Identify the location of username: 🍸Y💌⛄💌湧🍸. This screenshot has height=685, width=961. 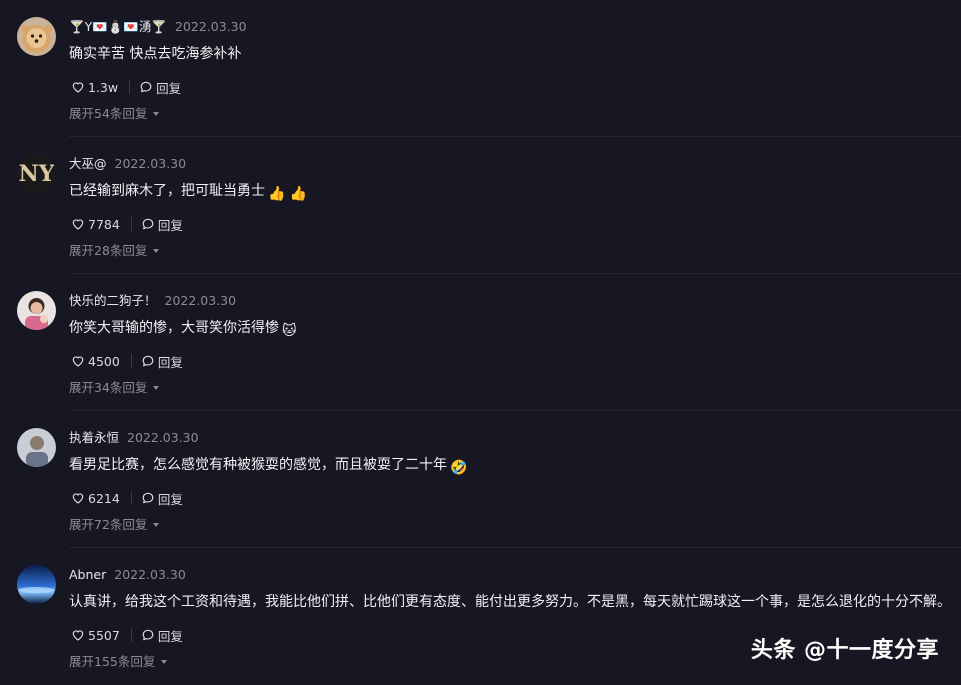
(118, 26).